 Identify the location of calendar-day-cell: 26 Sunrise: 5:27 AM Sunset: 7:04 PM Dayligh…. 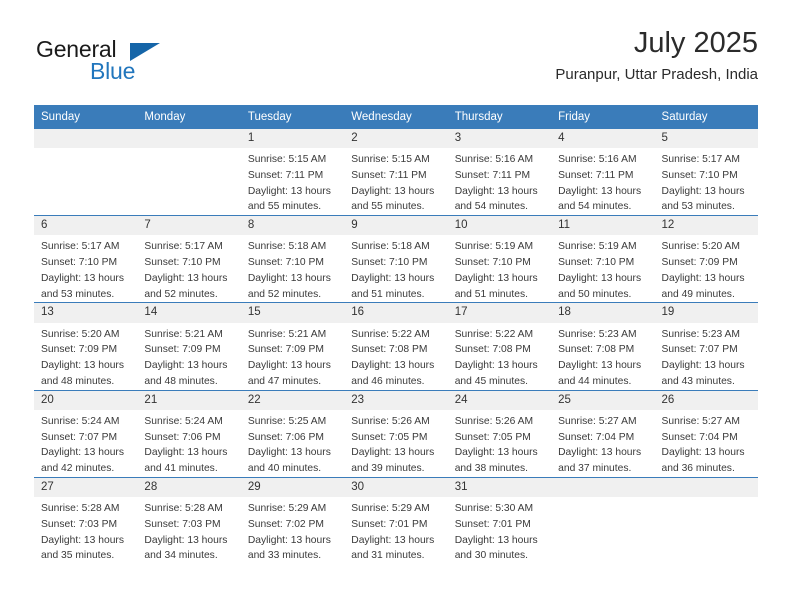
(706, 433).